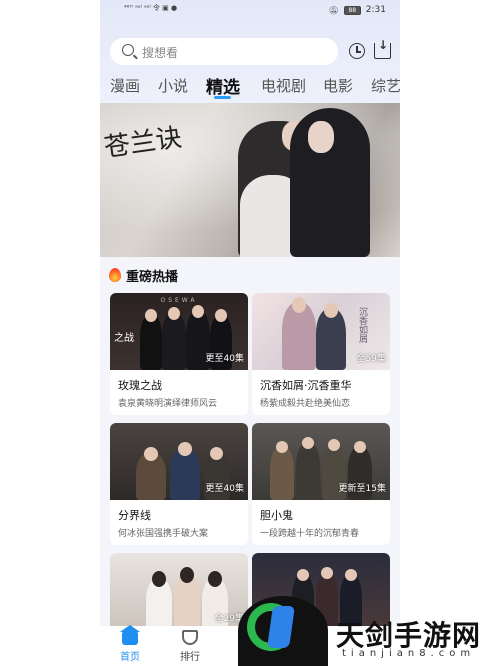 This screenshot has height=666, width=500. I want to click on featured-banner: 苍兰诀, so click(250, 180).